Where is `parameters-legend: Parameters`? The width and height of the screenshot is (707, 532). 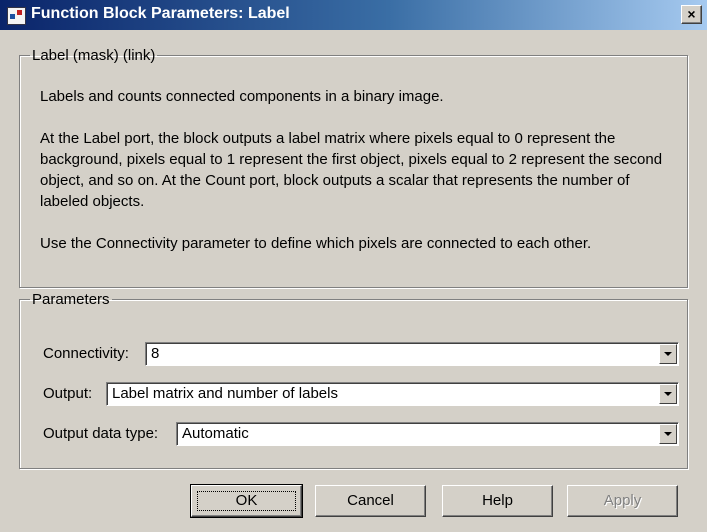 parameters-legend: Parameters is located at coordinates (71, 299).